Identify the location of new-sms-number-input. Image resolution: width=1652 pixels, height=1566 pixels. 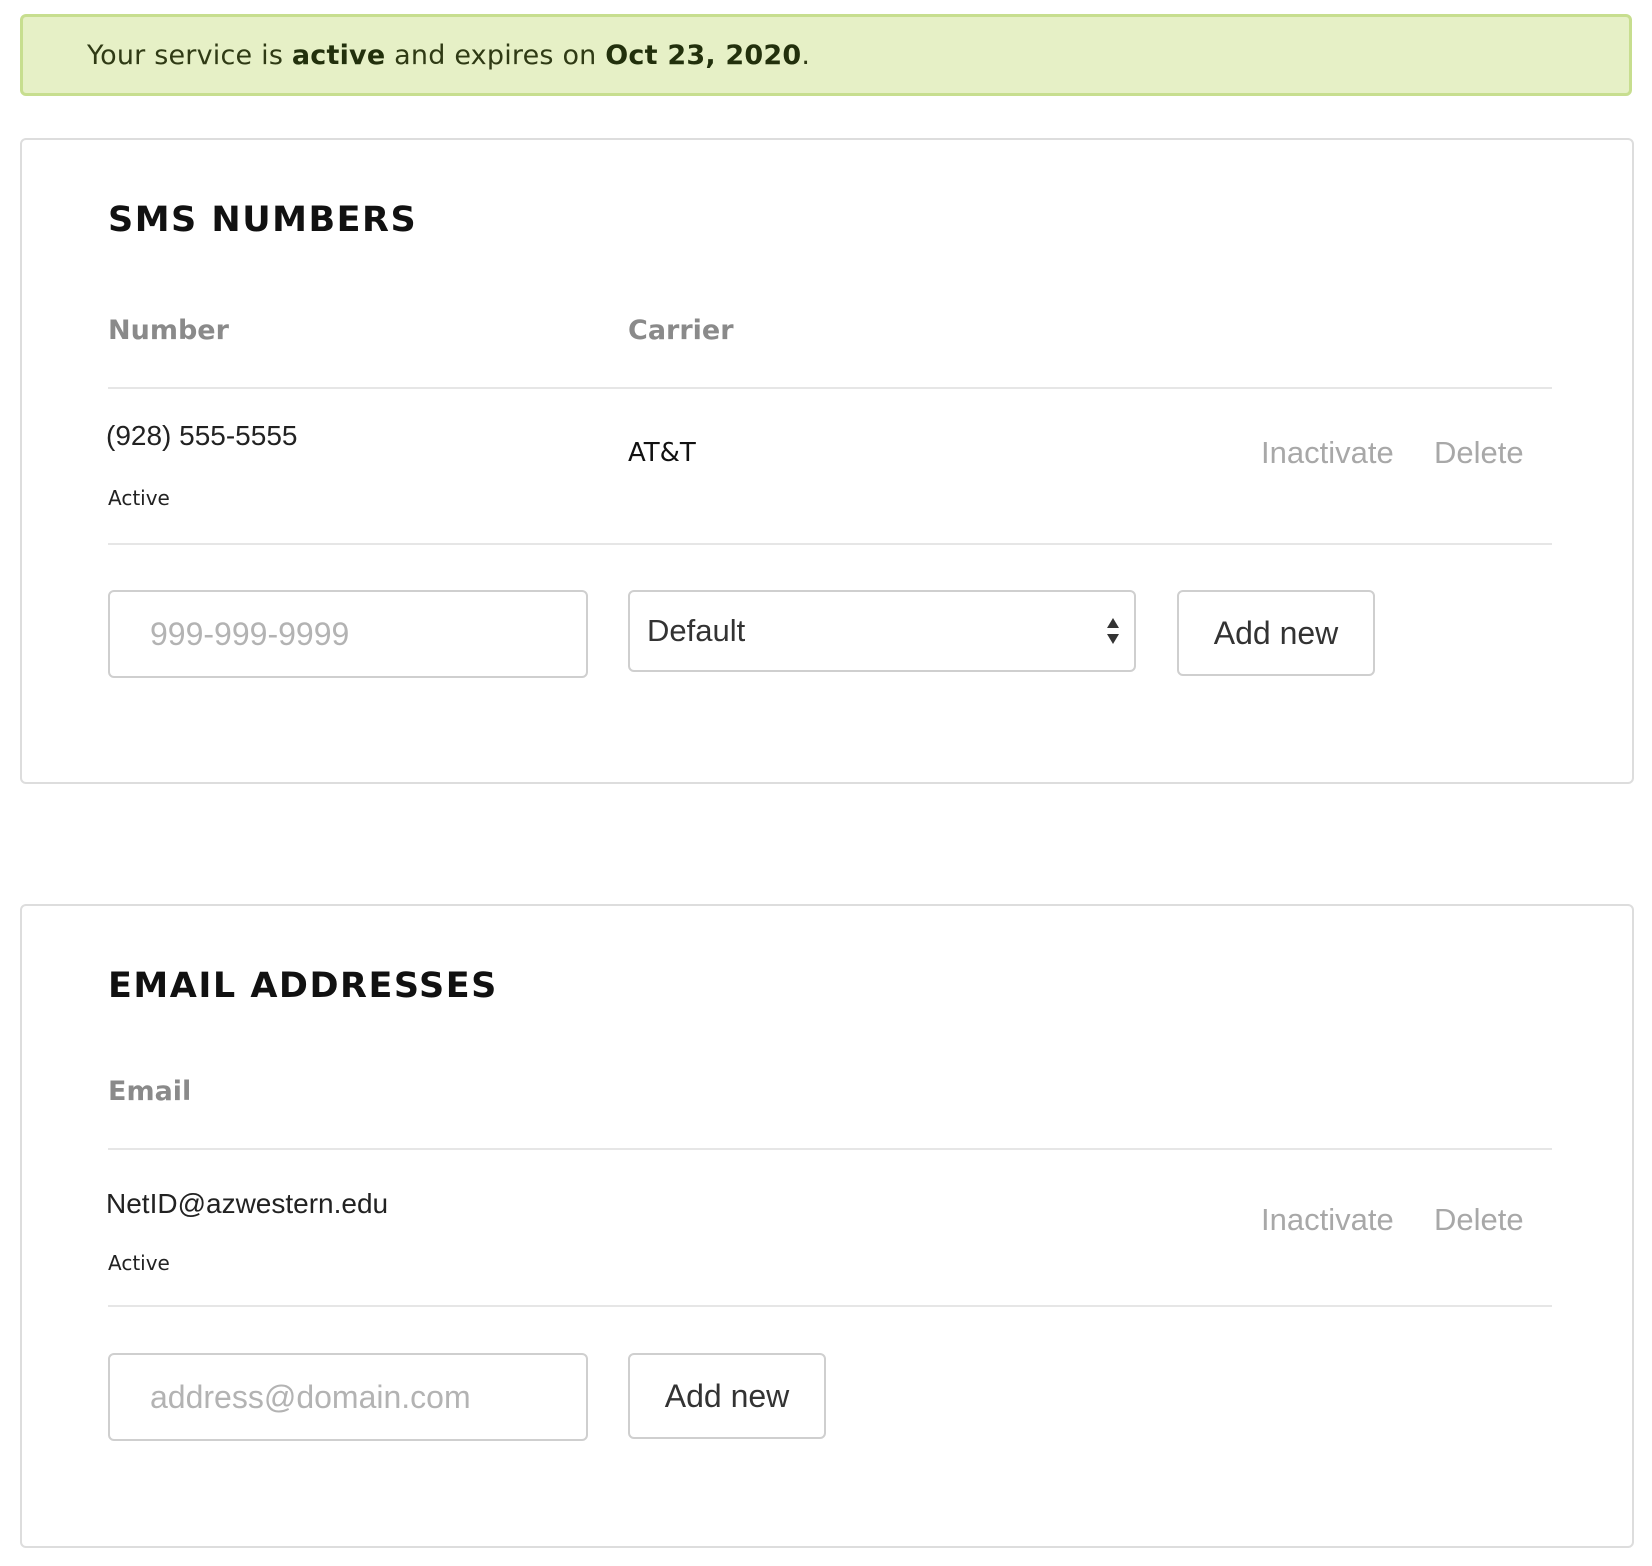
(348, 634).